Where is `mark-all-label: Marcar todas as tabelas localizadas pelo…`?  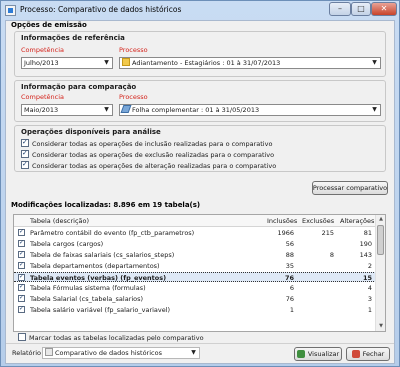
mark-all-label: Marcar todas as tabelas localizadas pelo… is located at coordinates (116, 338).